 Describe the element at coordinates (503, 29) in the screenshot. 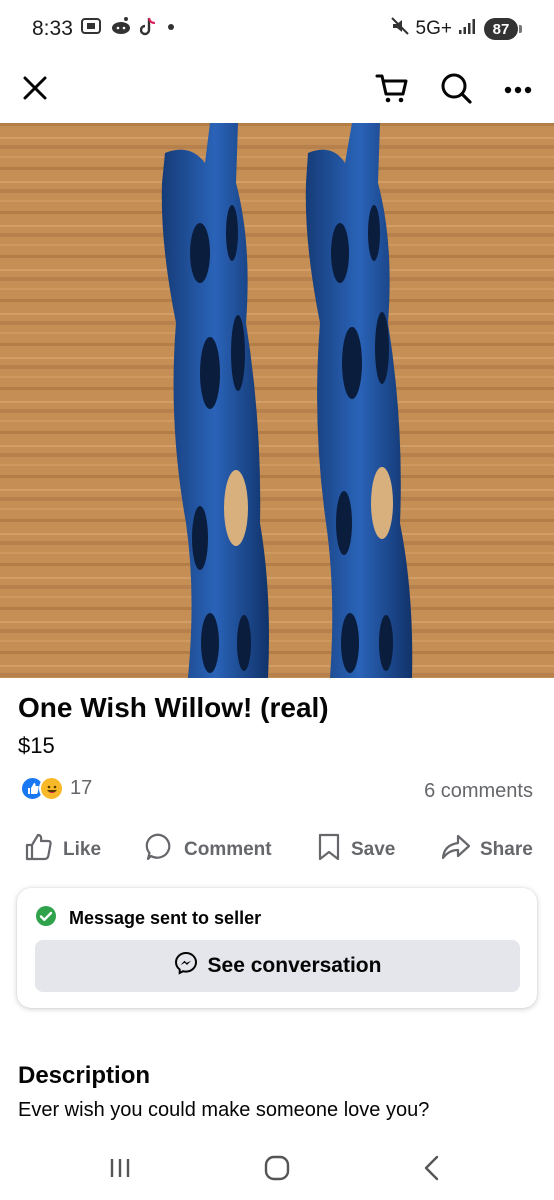

I see `battery-indicator: 87` at that location.